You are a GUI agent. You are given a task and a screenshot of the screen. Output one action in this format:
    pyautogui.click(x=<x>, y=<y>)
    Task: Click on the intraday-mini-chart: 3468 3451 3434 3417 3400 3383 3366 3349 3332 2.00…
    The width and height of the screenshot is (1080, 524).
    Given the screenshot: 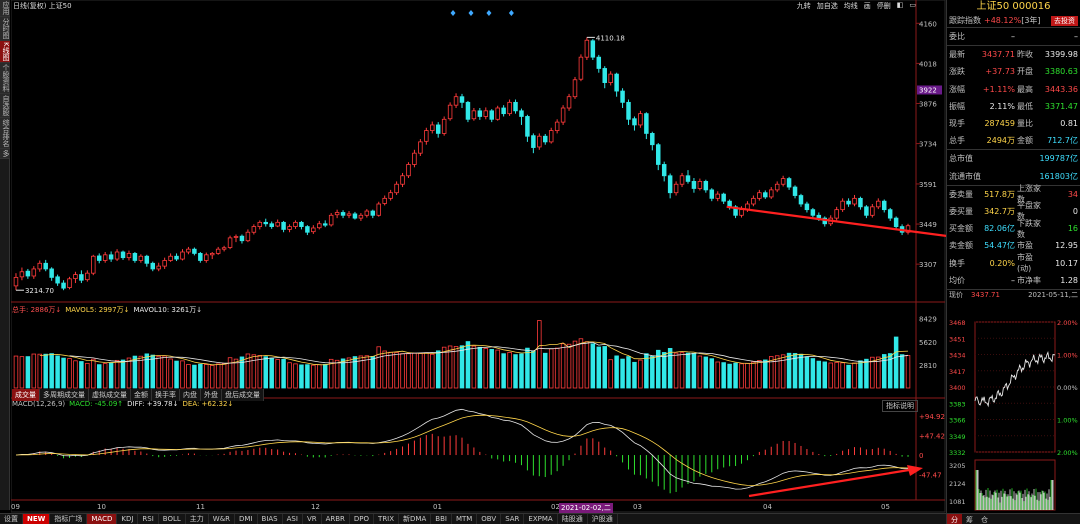 What is the action you would take?
    pyautogui.click(x=1013, y=415)
    